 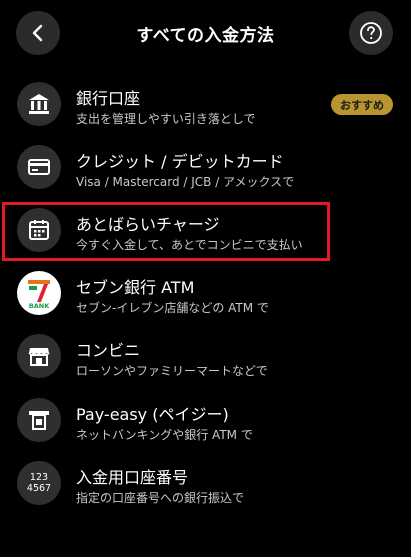 What do you see at coordinates (166, 231) in the screenshot?
I see `highlight-box` at bounding box center [166, 231].